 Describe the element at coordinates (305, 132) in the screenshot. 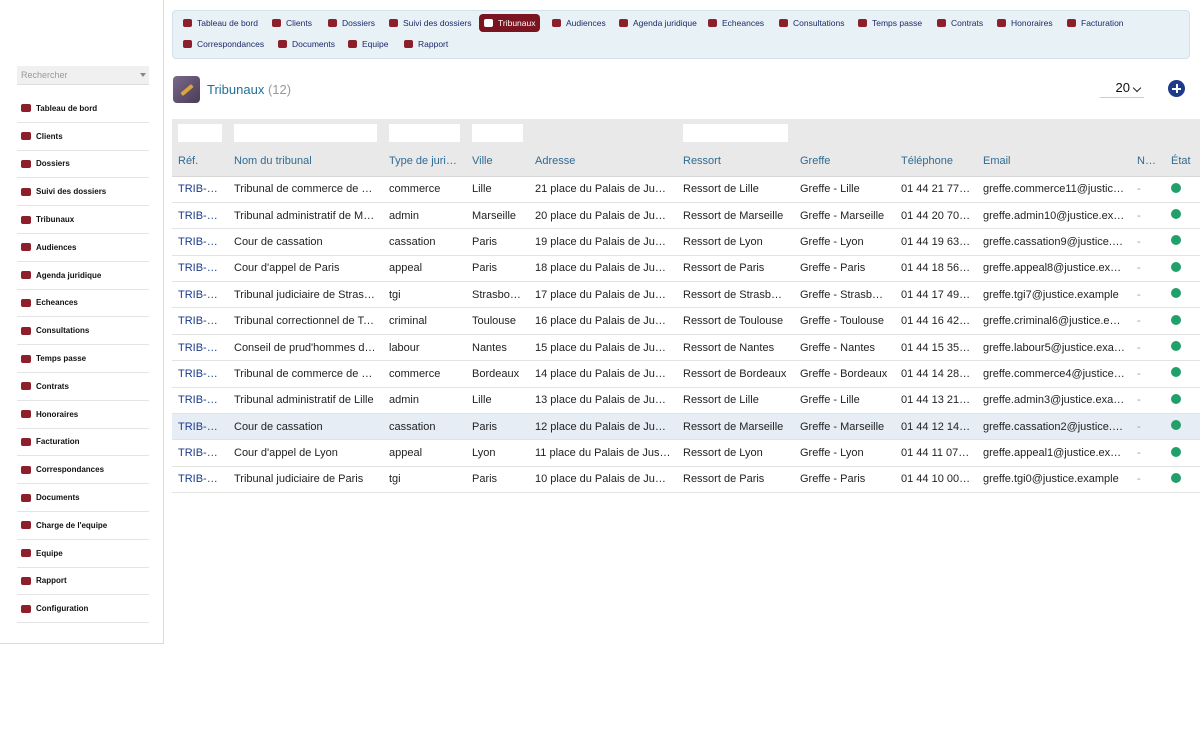

I see `filter-nom-input` at that location.